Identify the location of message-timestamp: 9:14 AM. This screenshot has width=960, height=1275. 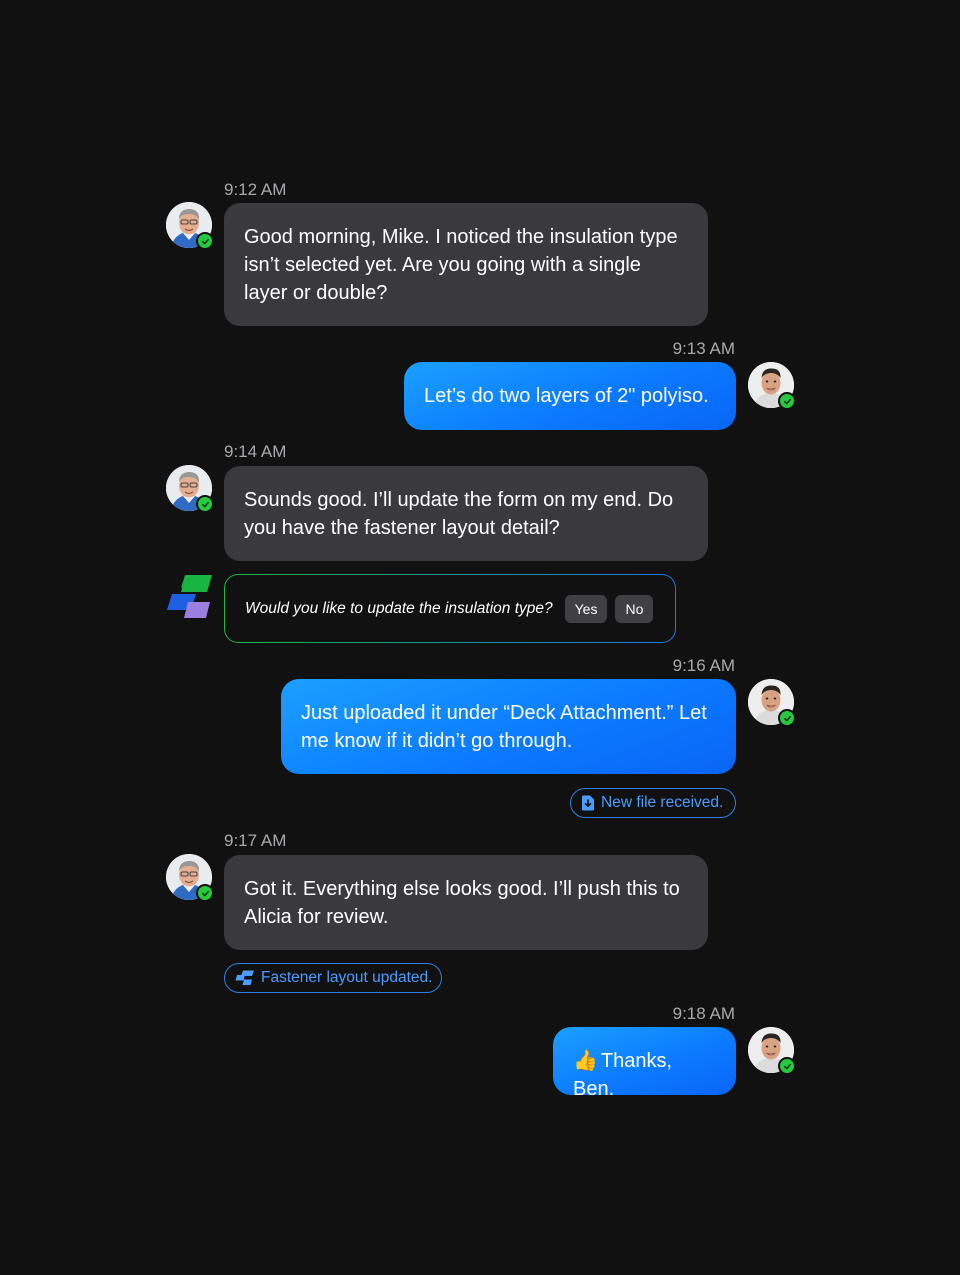
(255, 451).